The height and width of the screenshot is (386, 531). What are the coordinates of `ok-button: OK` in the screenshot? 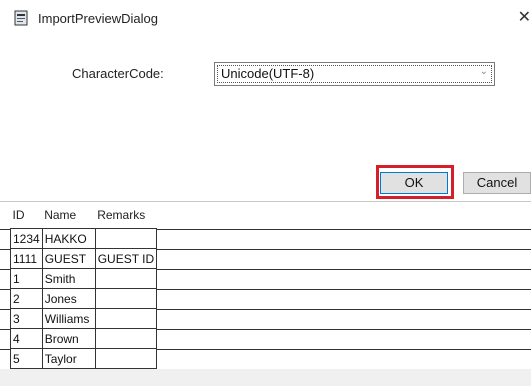 It's located at (414, 183).